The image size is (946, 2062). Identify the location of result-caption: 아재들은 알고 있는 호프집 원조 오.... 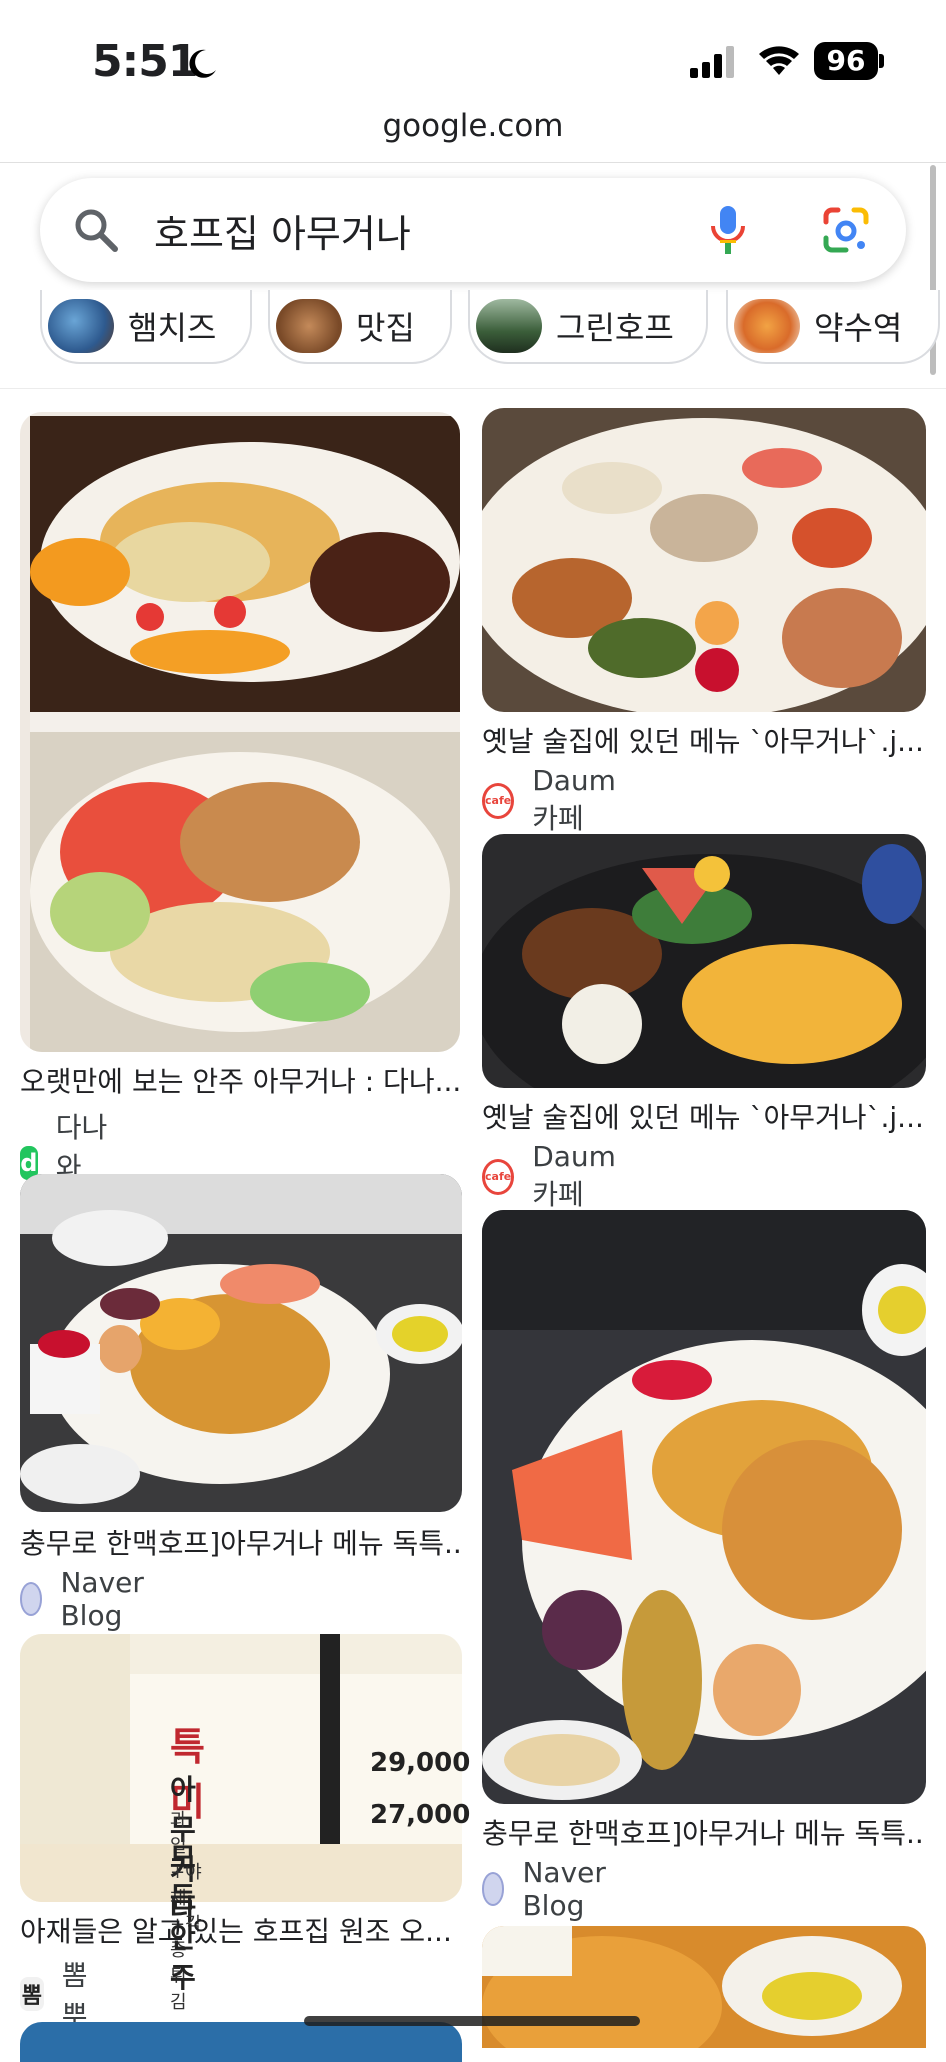
(241, 1930).